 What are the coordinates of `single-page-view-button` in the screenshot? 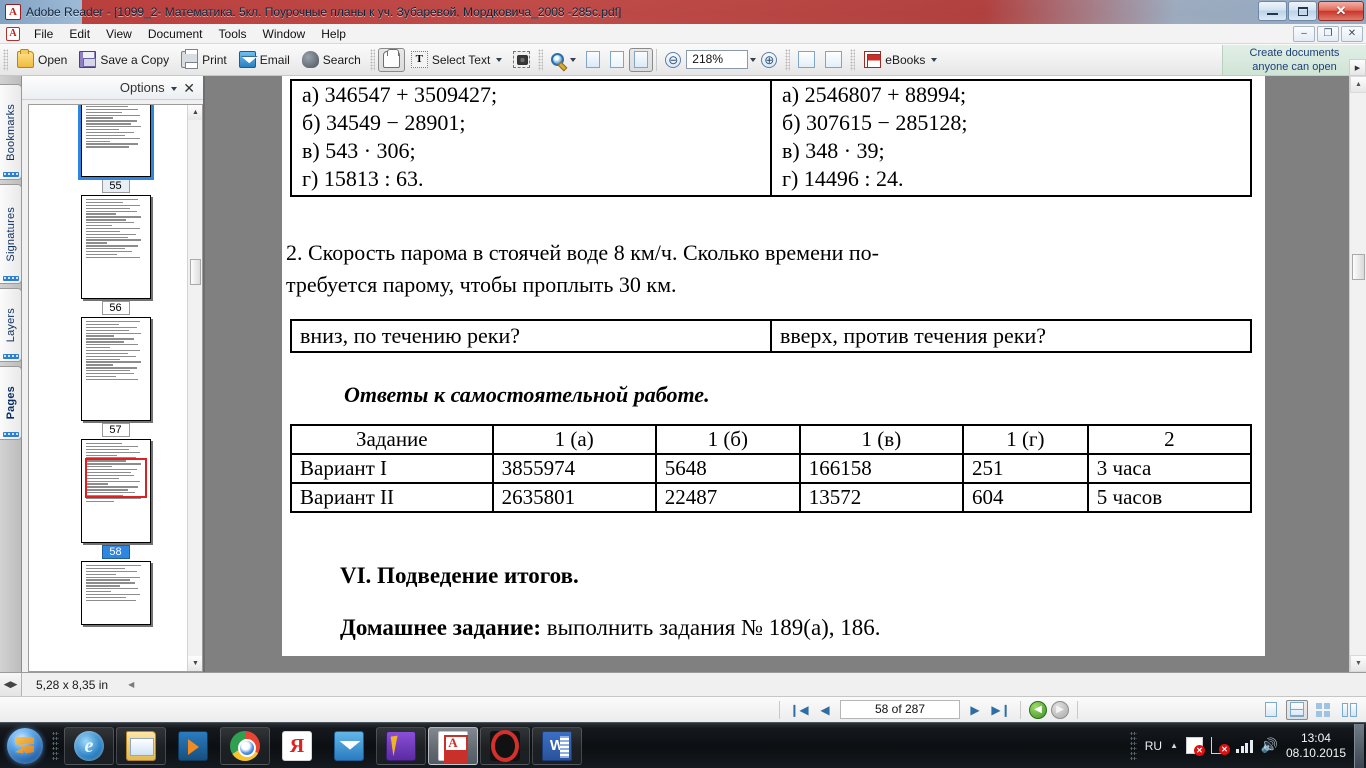 It's located at (1271, 710).